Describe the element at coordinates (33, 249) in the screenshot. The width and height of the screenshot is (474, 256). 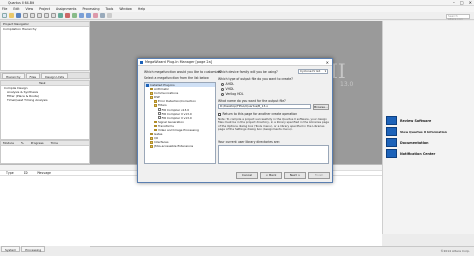
I see `tab-processing: Processing` at that location.